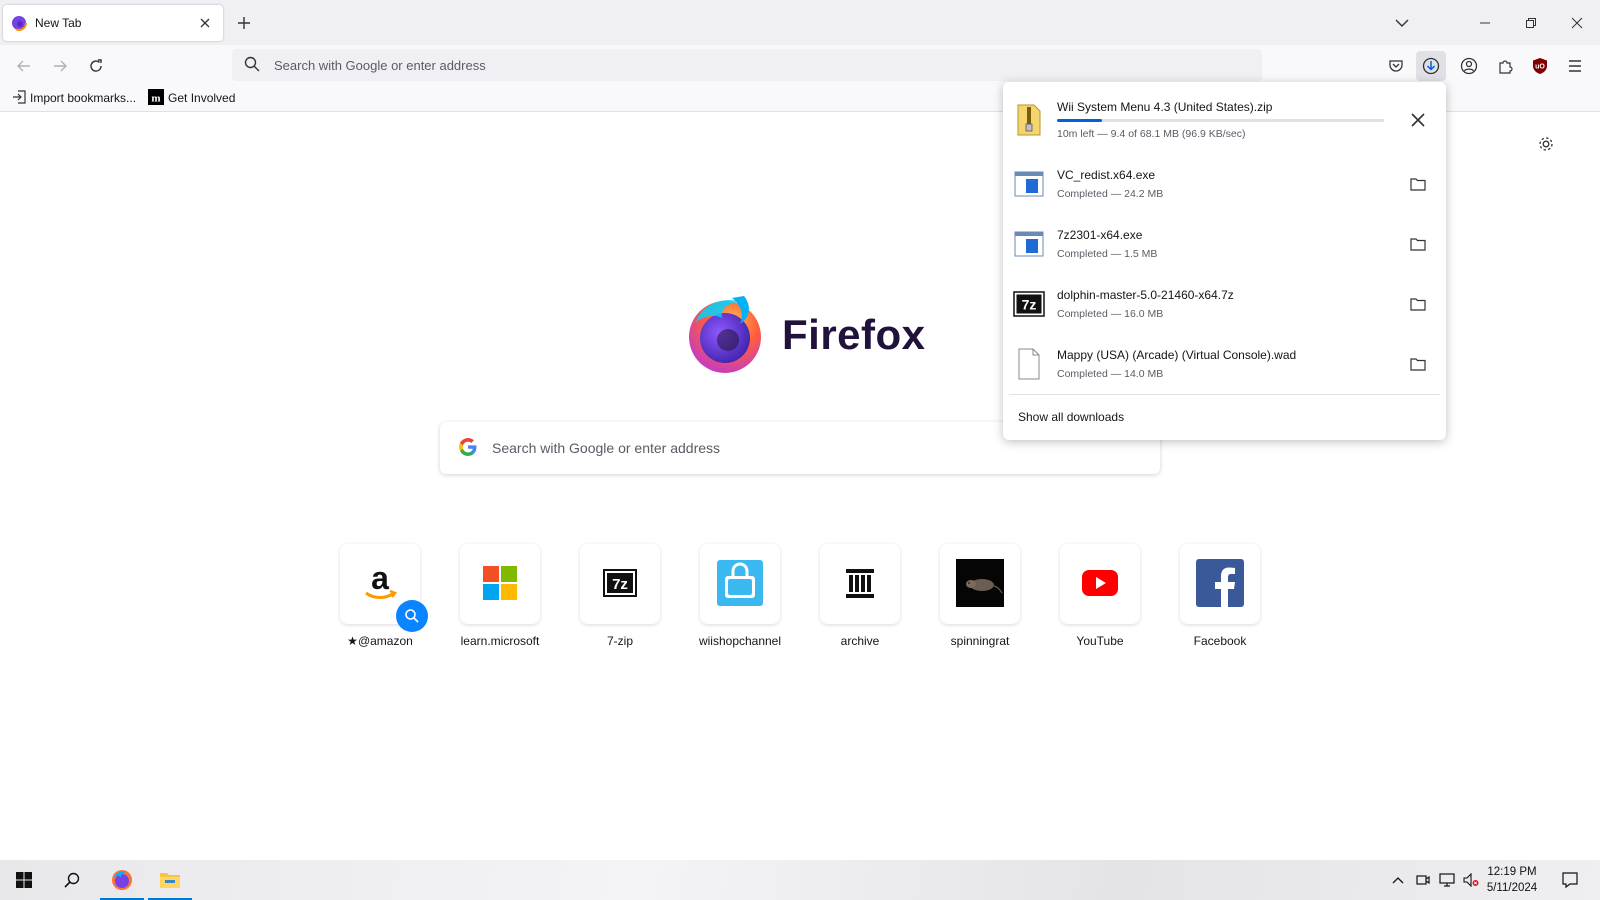  Describe the element at coordinates (1423, 880) in the screenshot. I see `meet-now-camera-icon` at that location.